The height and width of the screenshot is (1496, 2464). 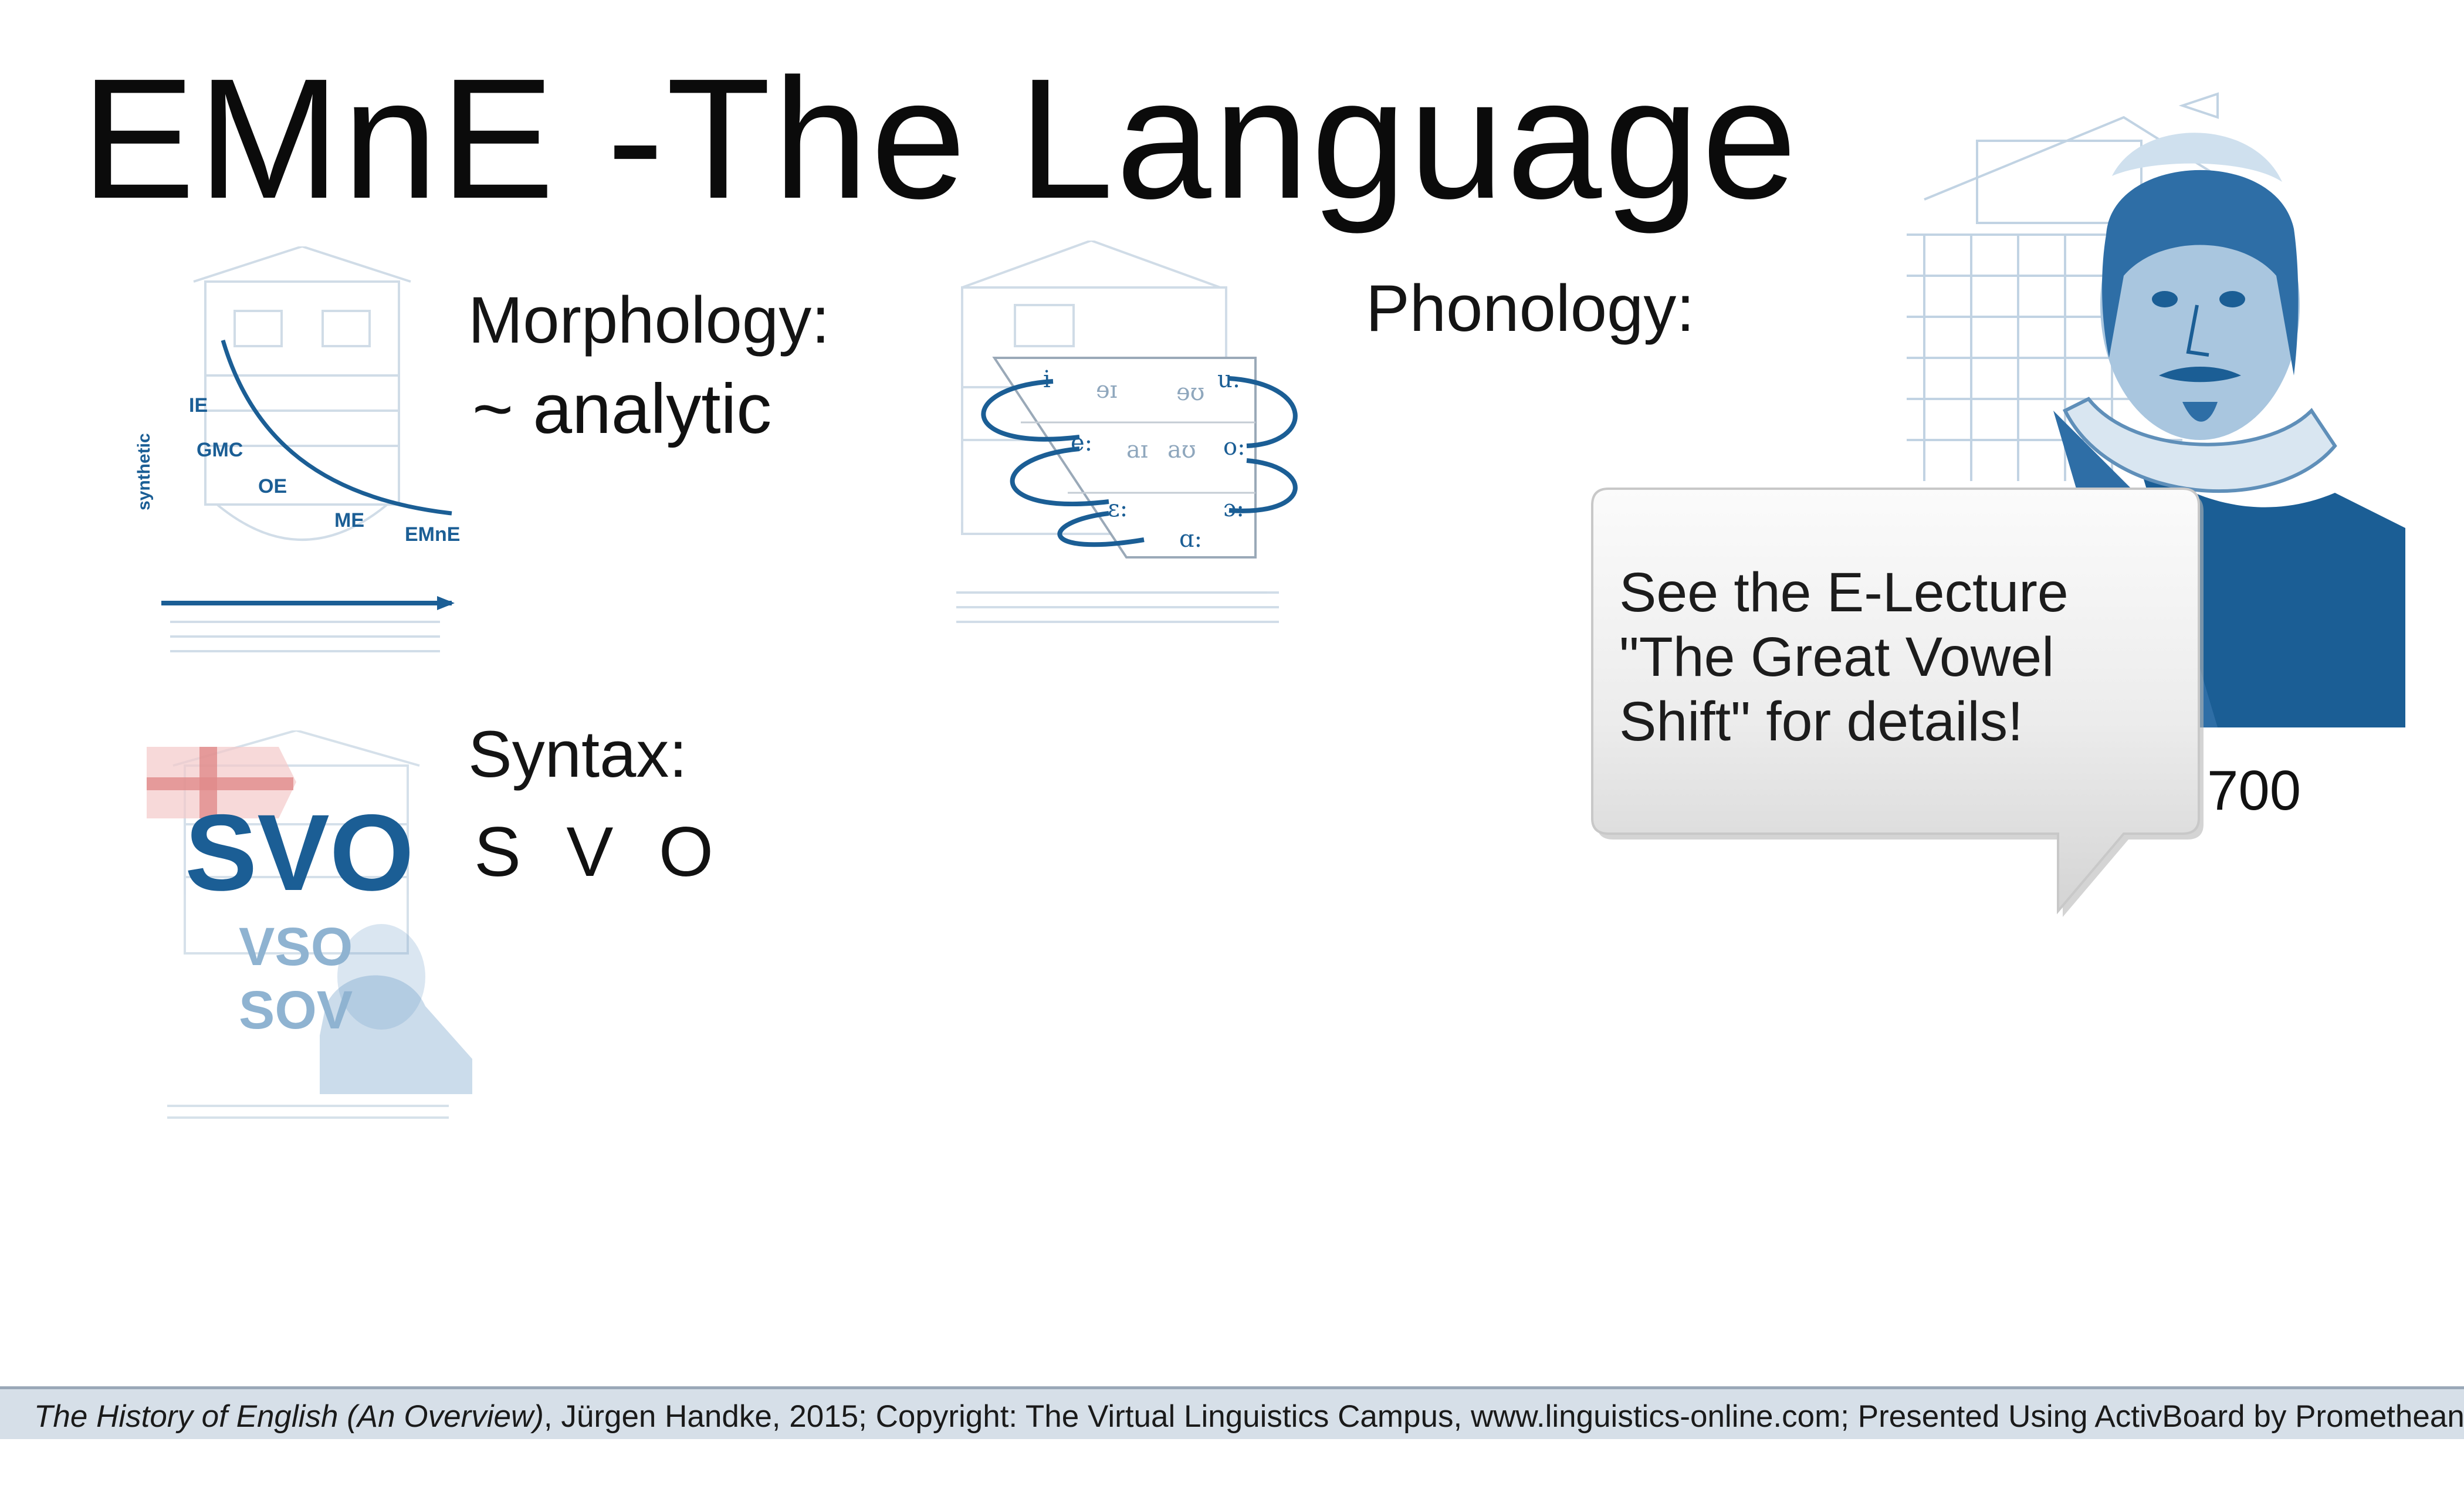 What do you see at coordinates (578, 754) in the screenshot?
I see `syntax-label: Syntax:` at bounding box center [578, 754].